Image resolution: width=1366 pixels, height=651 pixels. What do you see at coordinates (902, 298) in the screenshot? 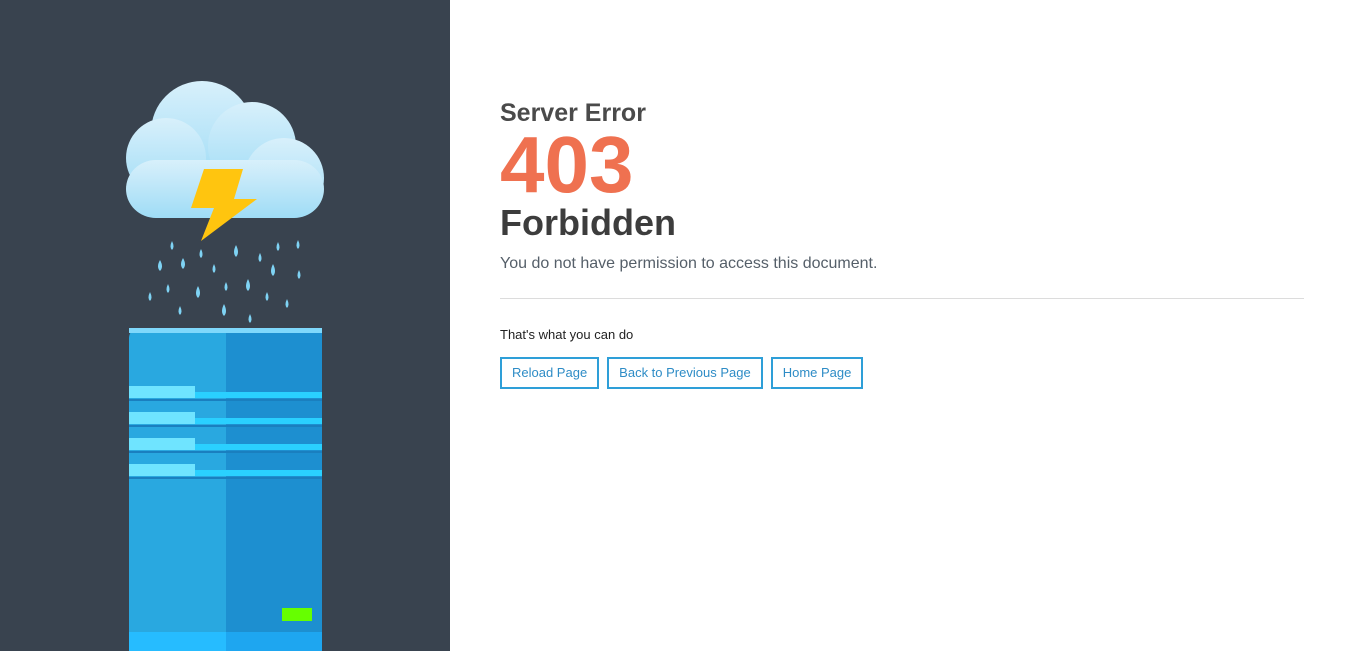
I see `divider` at bounding box center [902, 298].